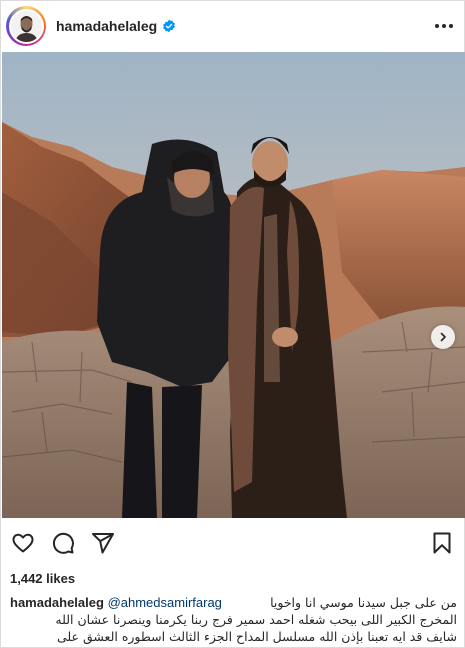 The height and width of the screenshot is (648, 465). What do you see at coordinates (233, 26) in the screenshot?
I see `post-header: hamadahelaleg` at bounding box center [233, 26].